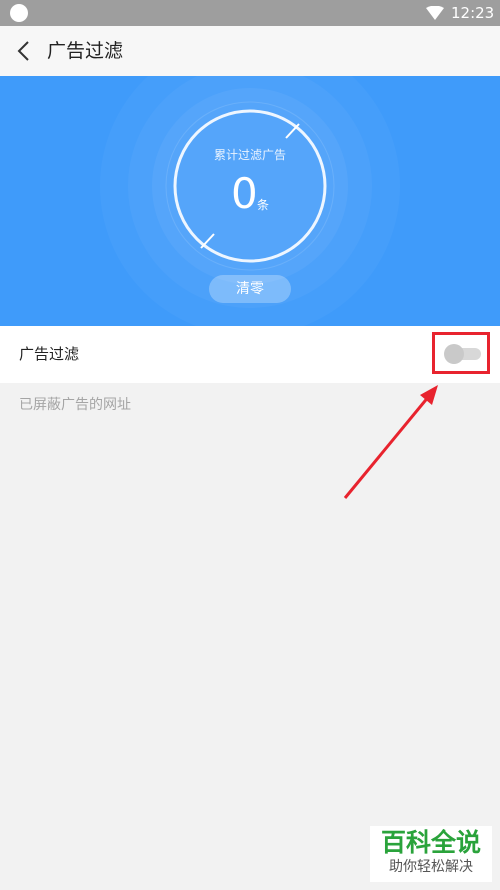 The width and height of the screenshot is (500, 890). Describe the element at coordinates (430, 842) in the screenshot. I see `watermark-title: 百科全说` at that location.